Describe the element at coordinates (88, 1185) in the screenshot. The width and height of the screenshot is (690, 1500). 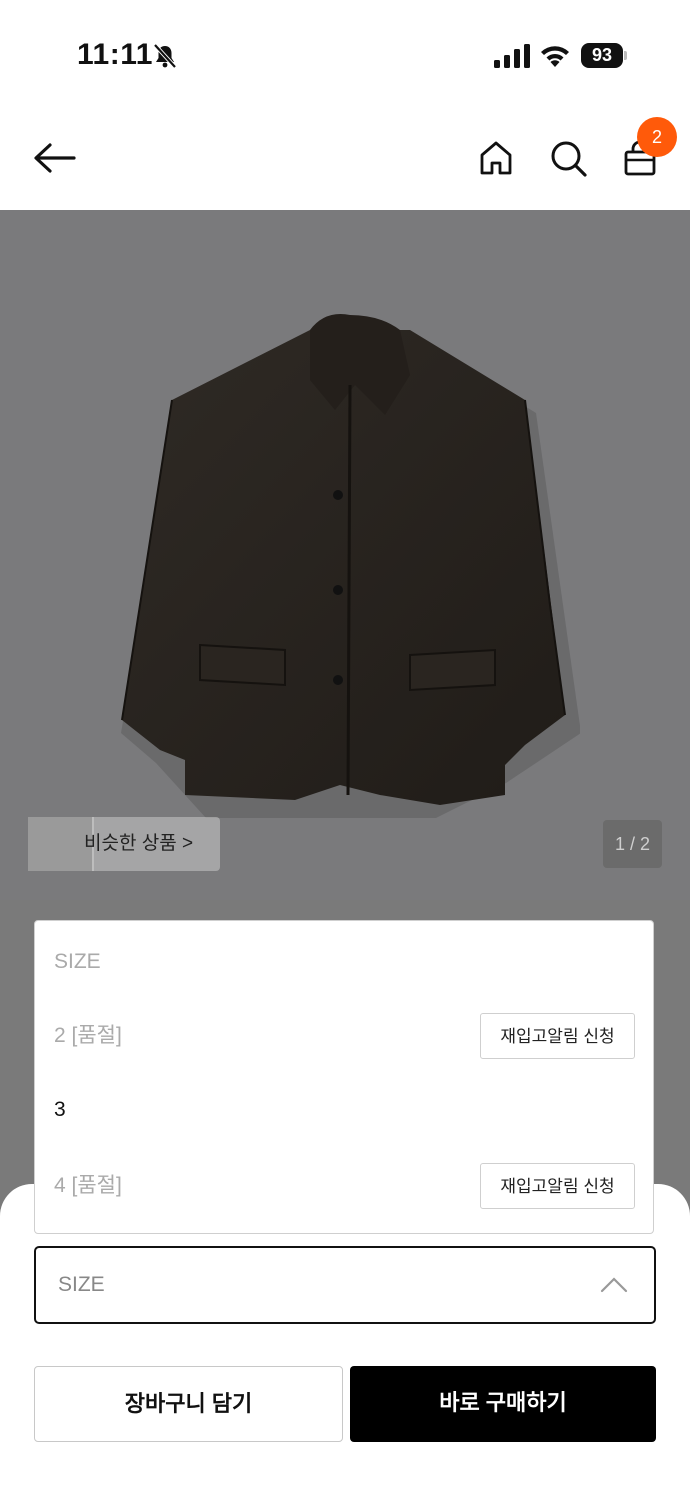
I see `size-option-label: 4 [품절]` at that location.